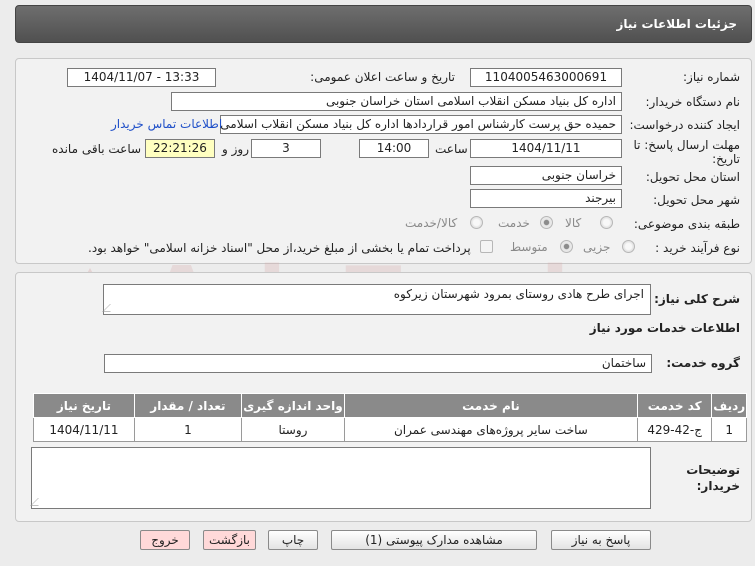 The height and width of the screenshot is (566, 755). Describe the element at coordinates (187, 405) in the screenshot. I see `col-quantity: تعداد / مقدار` at that location.